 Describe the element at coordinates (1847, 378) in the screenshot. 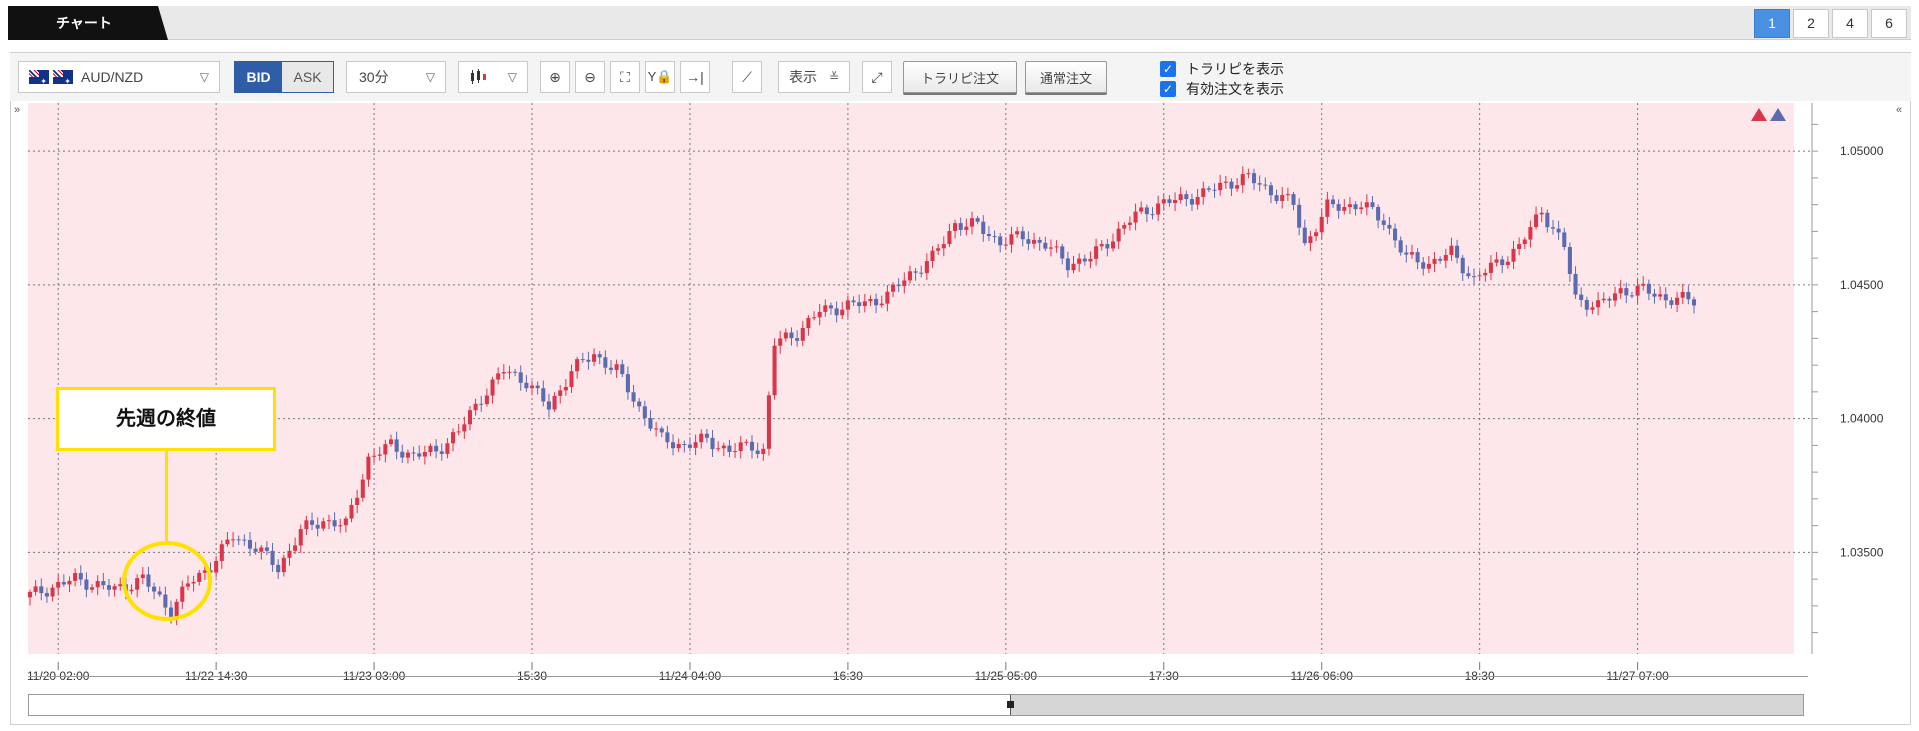

I see `y-axis: 1.05000 1.04500 1.04000 1.03500` at that location.